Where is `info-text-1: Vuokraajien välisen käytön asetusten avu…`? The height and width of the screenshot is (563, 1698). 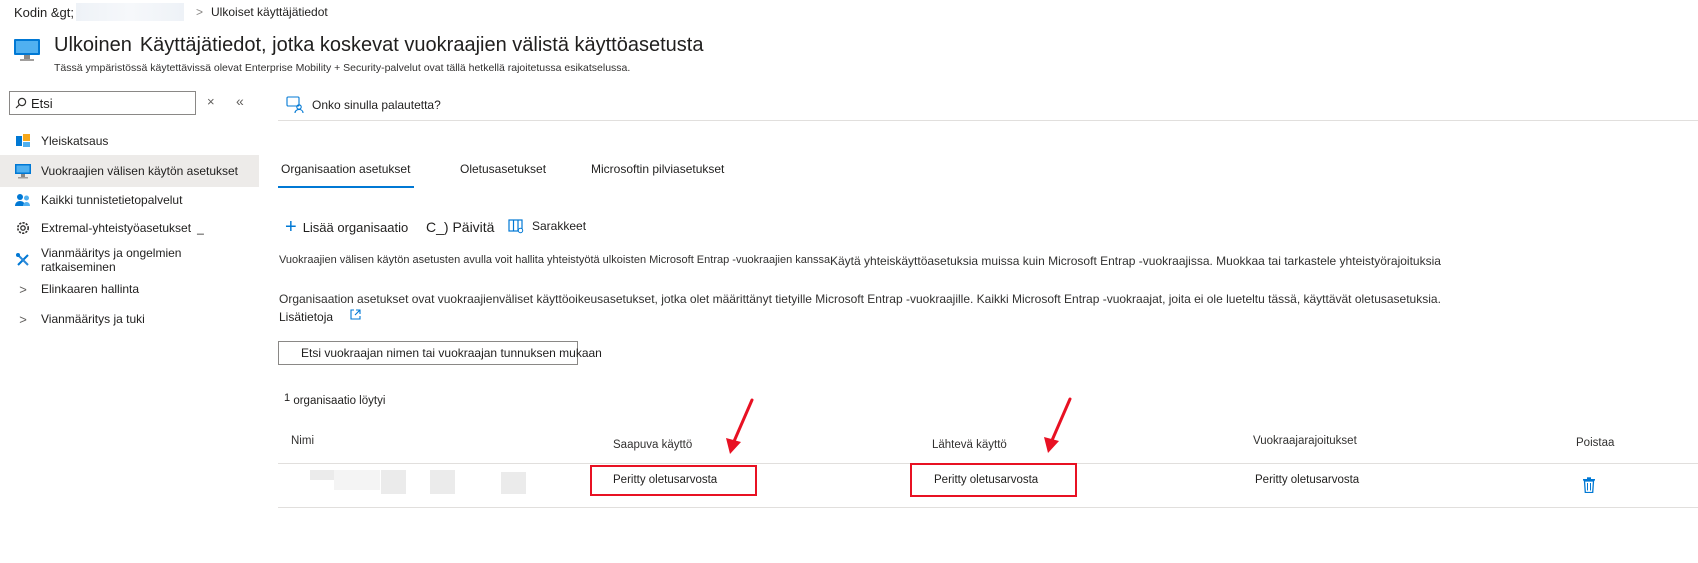
info-text-1: Vuokraajien välisen käytön asetusten avu… is located at coordinates (556, 260).